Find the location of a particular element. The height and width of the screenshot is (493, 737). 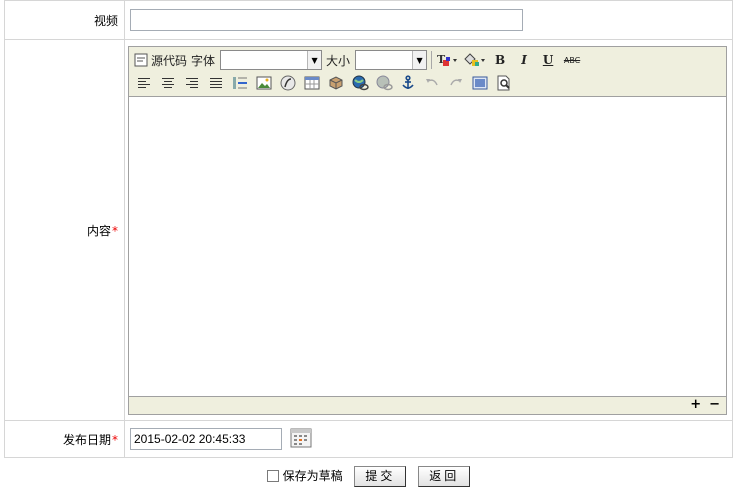

save-draft-label: 保存为草稿 is located at coordinates (312, 476).